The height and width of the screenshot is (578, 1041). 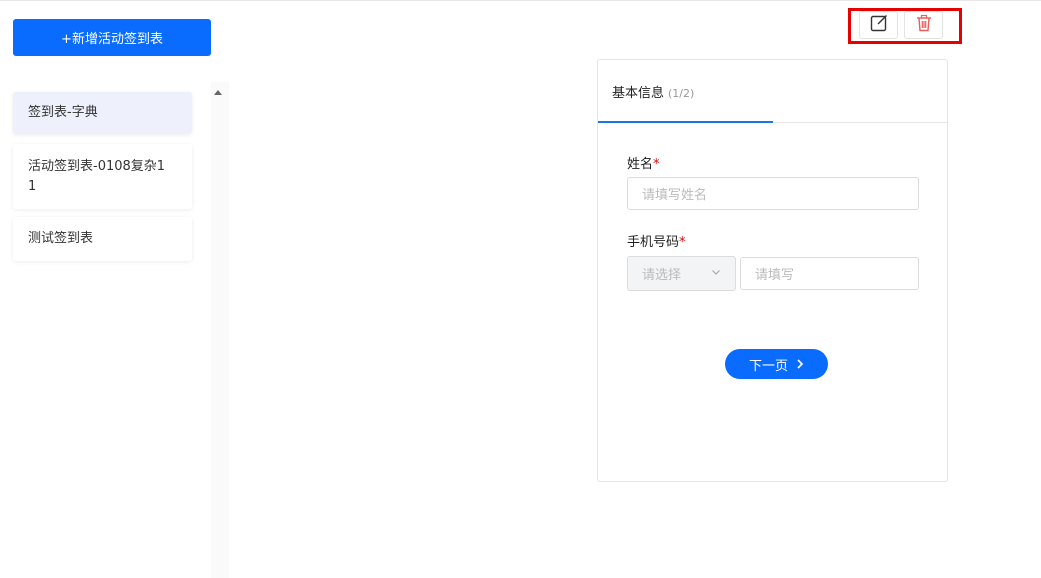 I want to click on name-label: 姓名*, so click(x=643, y=164).